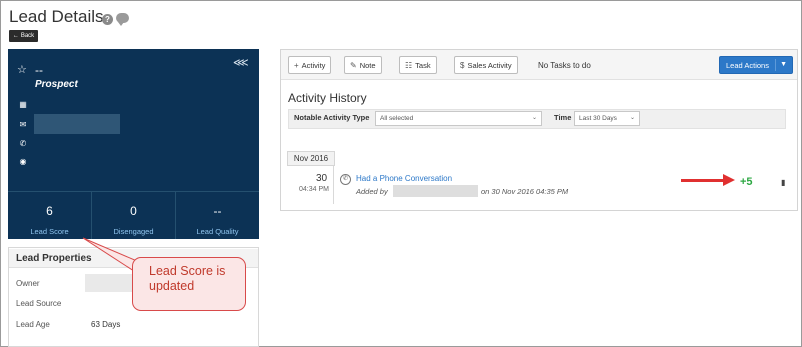  What do you see at coordinates (435, 191) in the screenshot?
I see `added-by-redacted` at bounding box center [435, 191].